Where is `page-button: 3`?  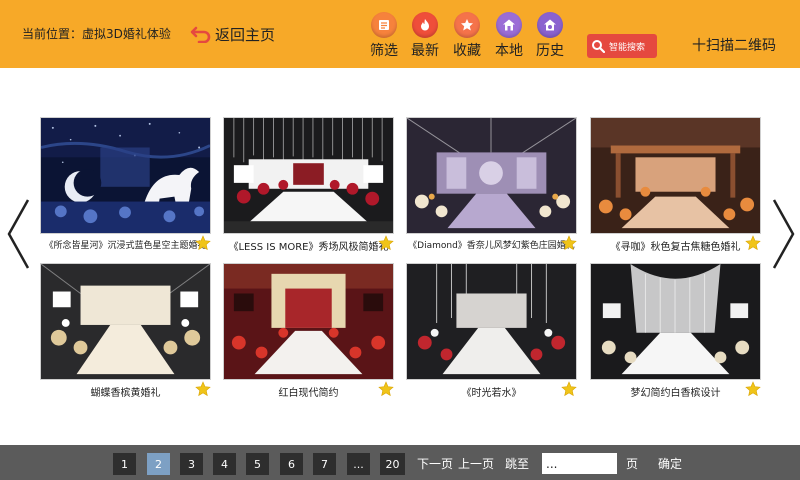 page-button: 3 is located at coordinates (191, 464).